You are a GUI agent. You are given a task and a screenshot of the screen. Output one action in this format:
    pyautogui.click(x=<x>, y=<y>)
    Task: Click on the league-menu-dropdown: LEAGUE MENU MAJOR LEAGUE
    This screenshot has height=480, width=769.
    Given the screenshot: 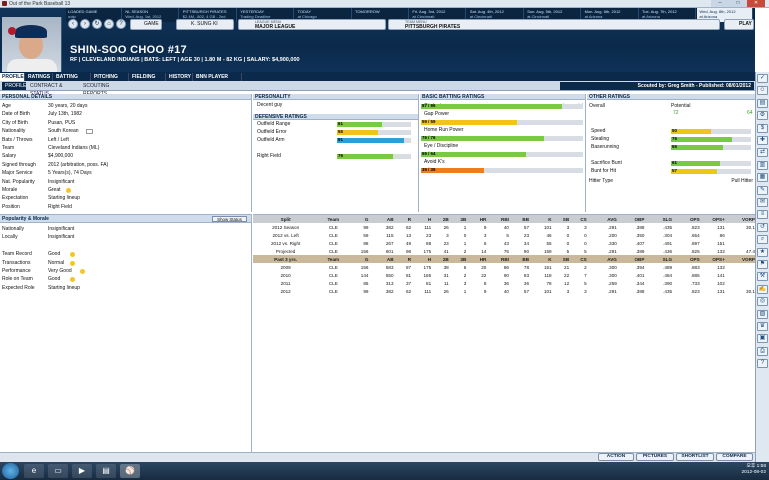 What is the action you would take?
    pyautogui.click(x=312, y=24)
    